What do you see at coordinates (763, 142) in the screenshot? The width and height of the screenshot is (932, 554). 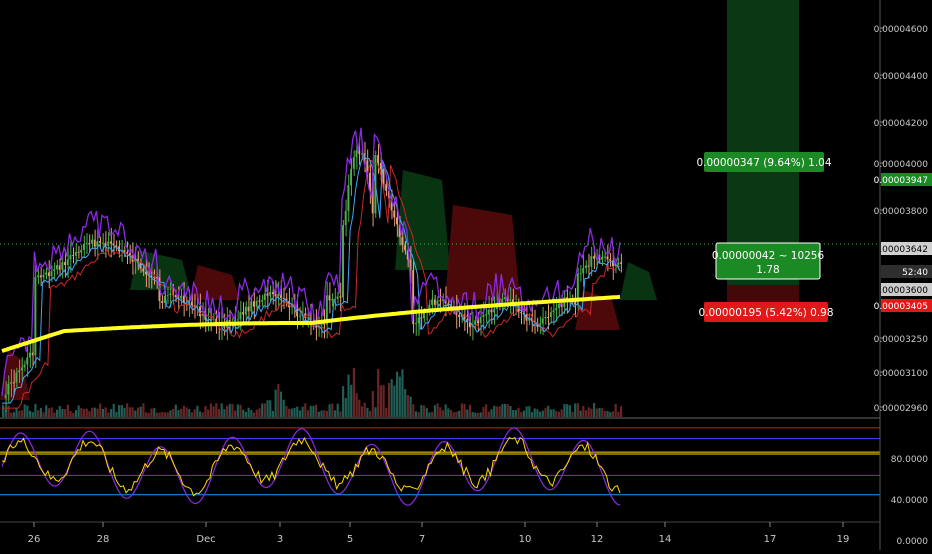 I see `target-zone` at bounding box center [763, 142].